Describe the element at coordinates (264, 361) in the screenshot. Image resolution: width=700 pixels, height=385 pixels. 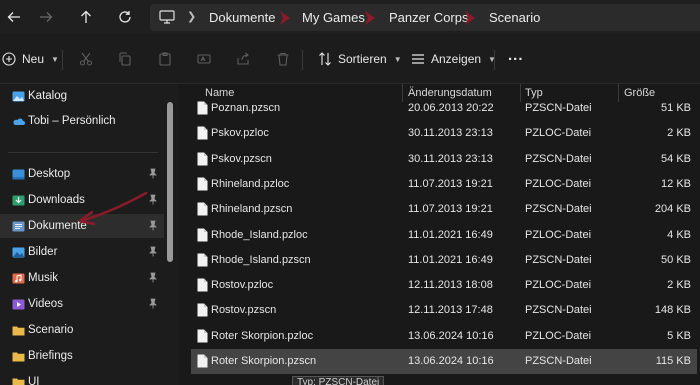
I see `file-name: Roter Skorpion.pzscn` at that location.